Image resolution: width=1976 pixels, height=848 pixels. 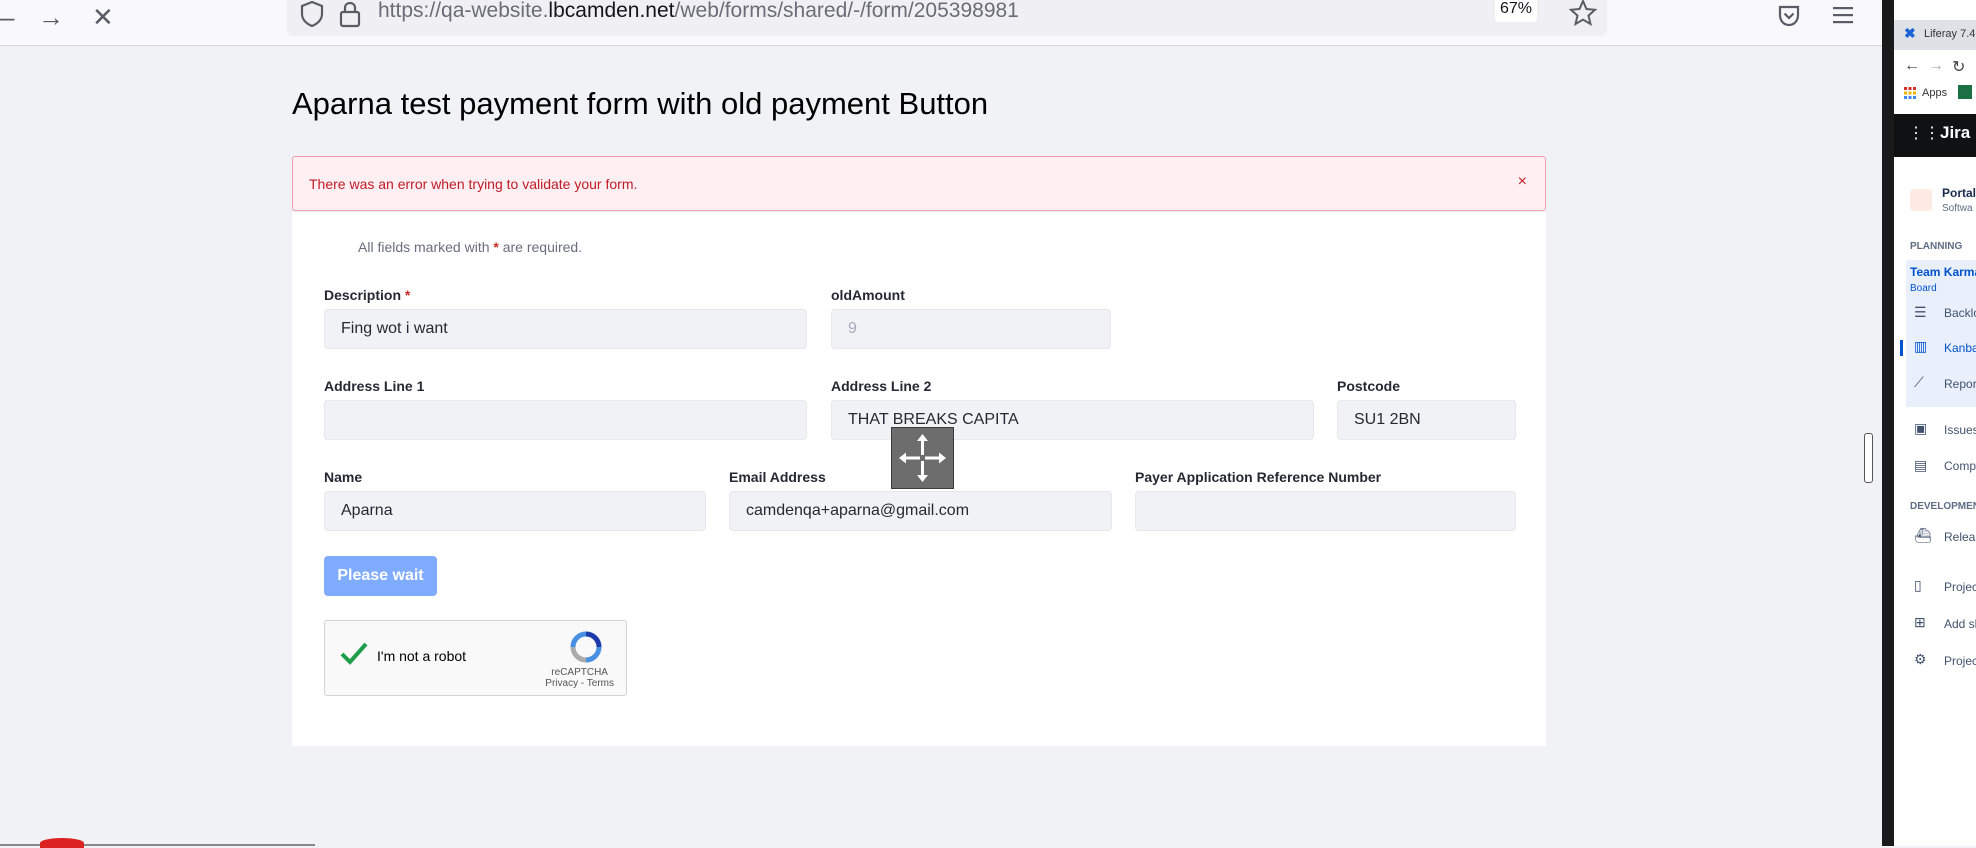 I want to click on nav-backlog: Backlo, so click(x=1960, y=313).